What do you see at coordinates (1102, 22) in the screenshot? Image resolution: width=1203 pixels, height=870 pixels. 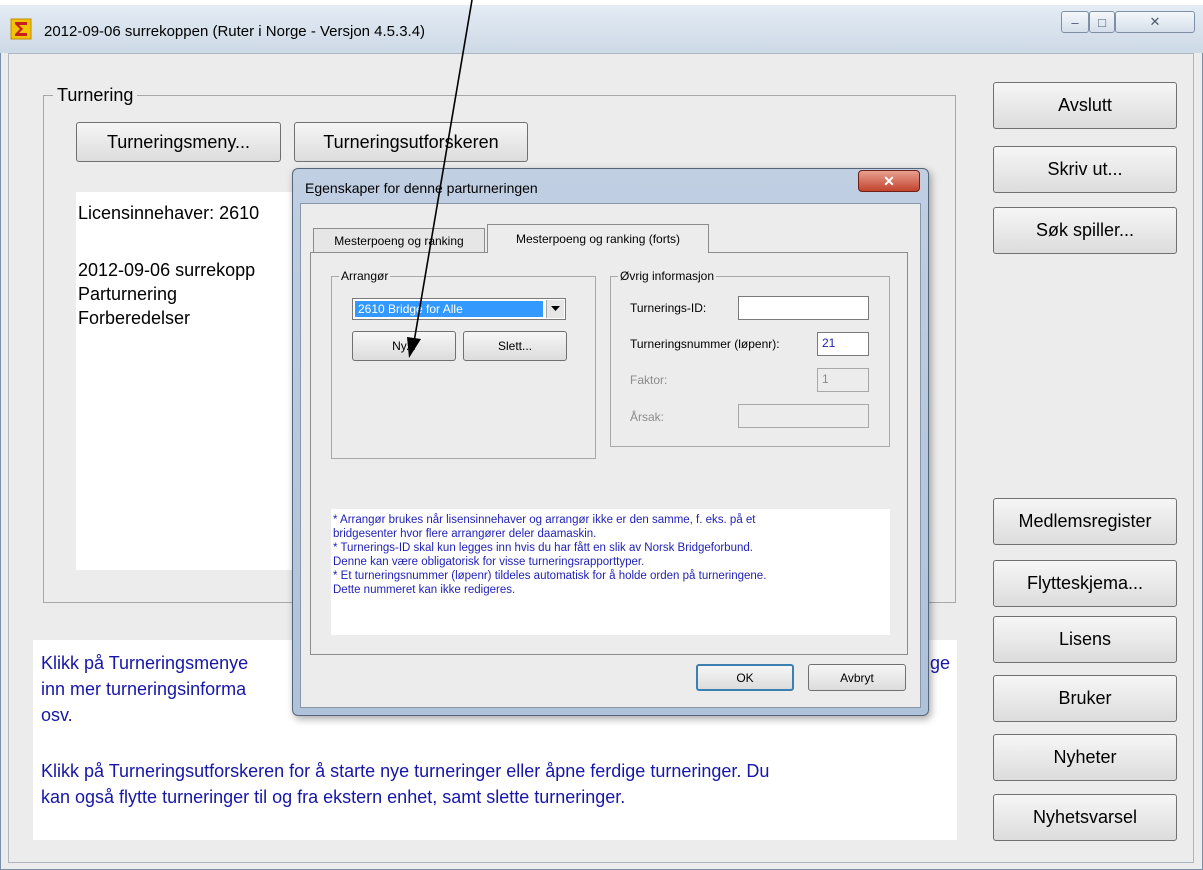 I see `maximize-button: □` at bounding box center [1102, 22].